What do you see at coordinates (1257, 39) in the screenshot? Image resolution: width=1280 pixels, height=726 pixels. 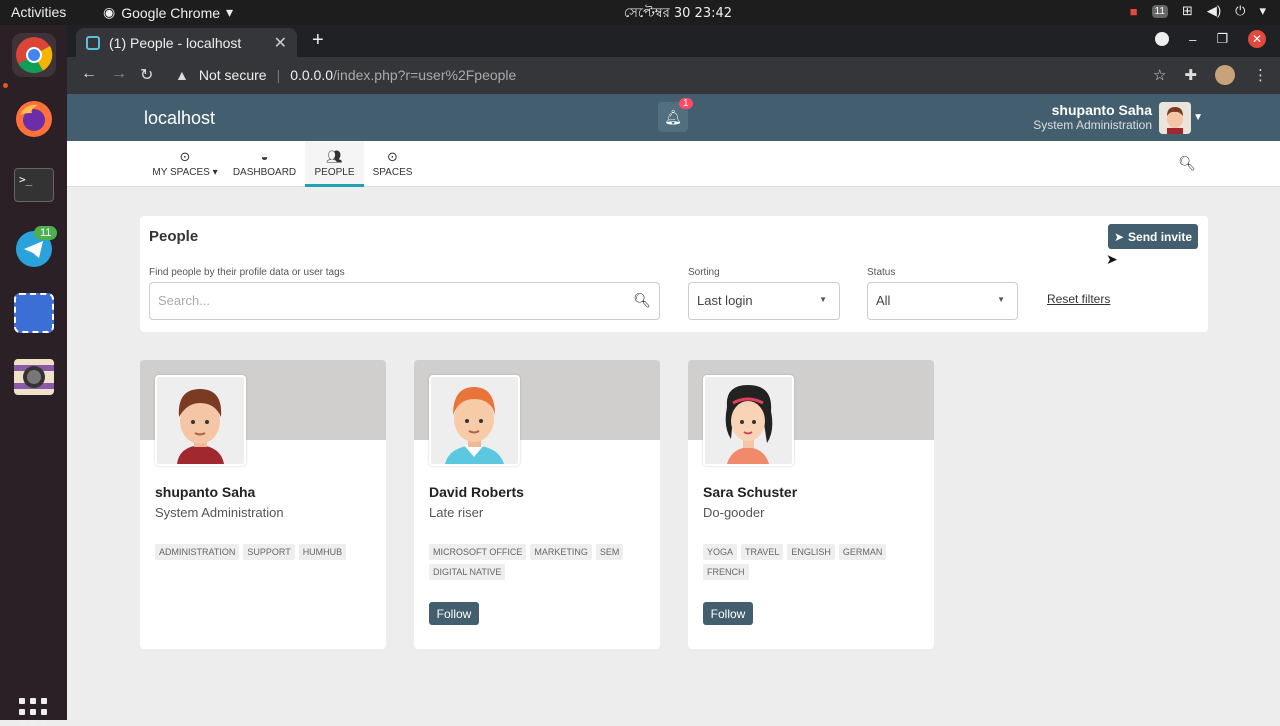 I see `close-window-button: ✕` at bounding box center [1257, 39].